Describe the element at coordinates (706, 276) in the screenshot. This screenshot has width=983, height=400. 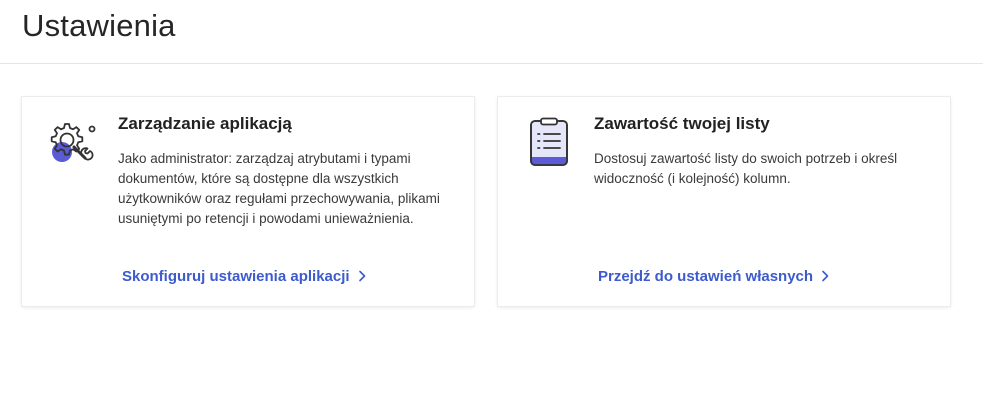
I see `link-label: Przejdź do ustawień własnych` at that location.